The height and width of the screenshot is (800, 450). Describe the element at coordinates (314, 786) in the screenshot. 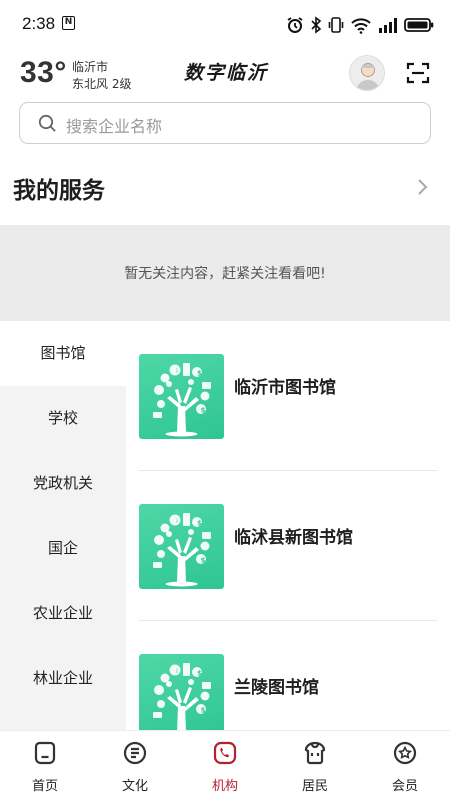

I see `nav-label: 居民` at that location.